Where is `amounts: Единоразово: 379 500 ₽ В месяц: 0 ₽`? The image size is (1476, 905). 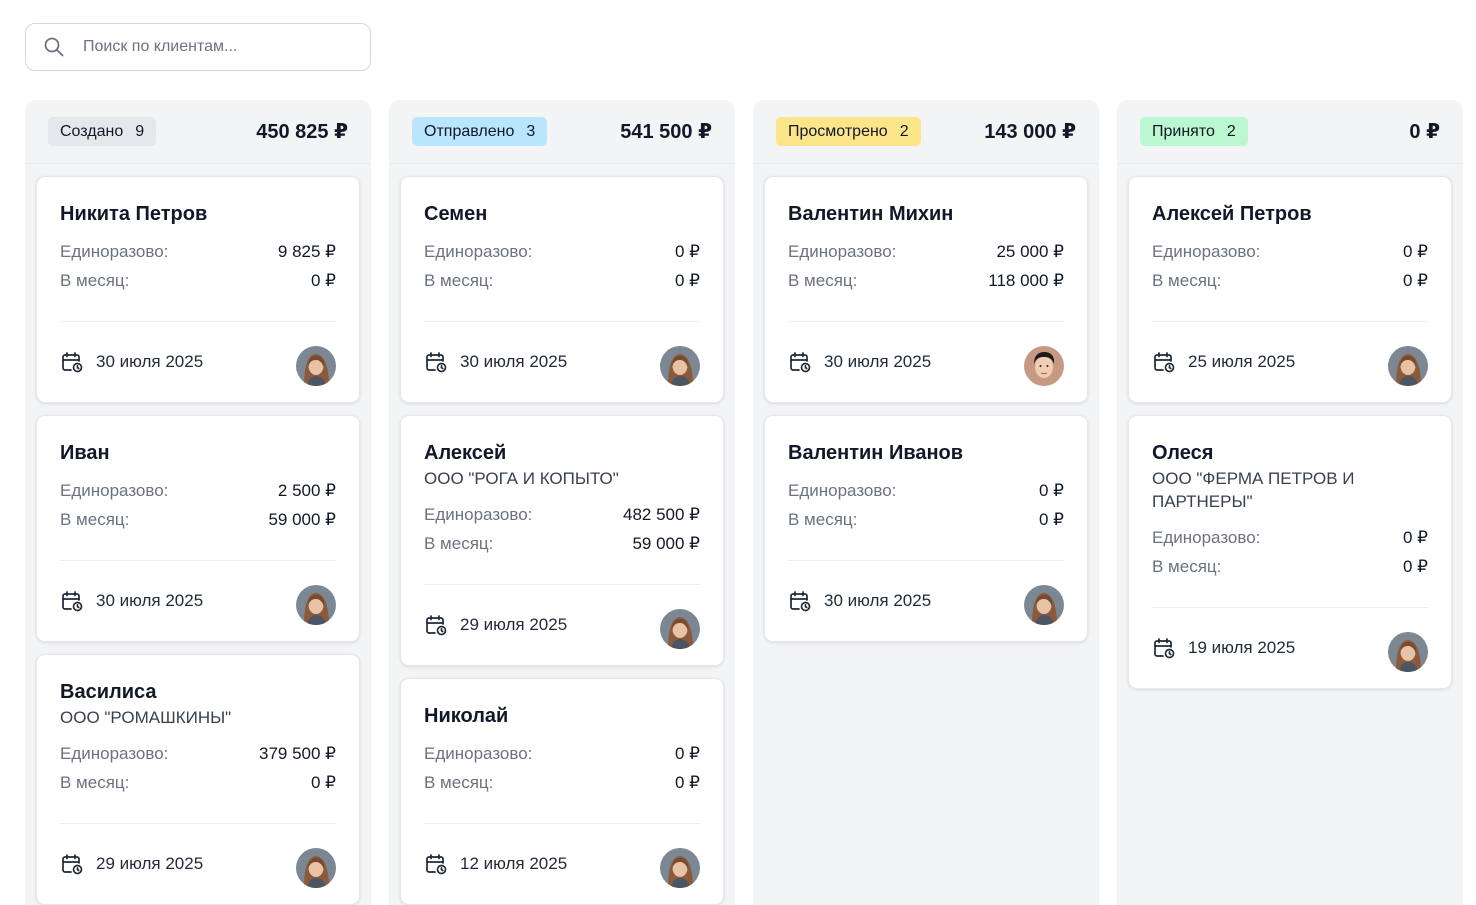 amounts: Единоразово: 379 500 ₽ В месяц: 0 ₽ is located at coordinates (198, 768).